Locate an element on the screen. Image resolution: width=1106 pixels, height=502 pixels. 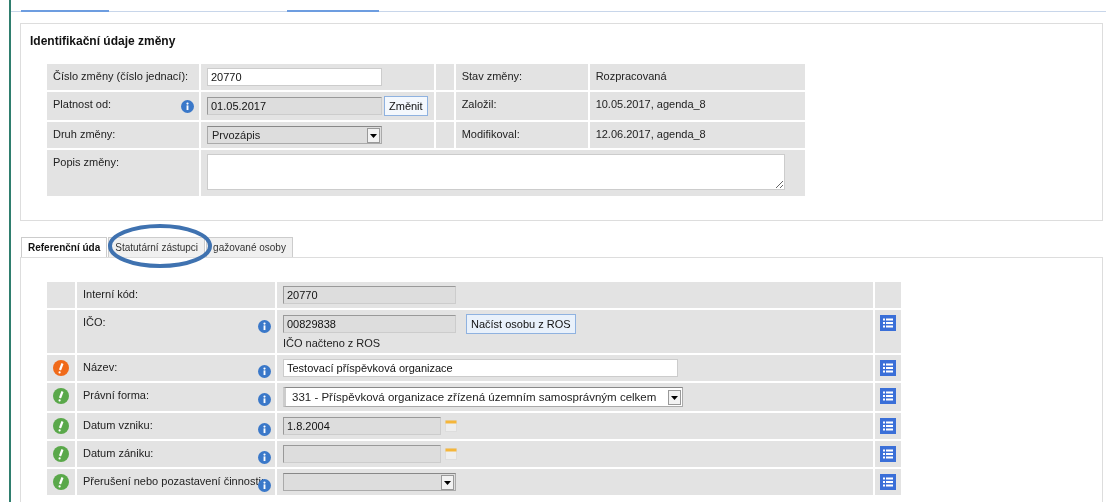
tab: Referenční úda is located at coordinates (64, 247).